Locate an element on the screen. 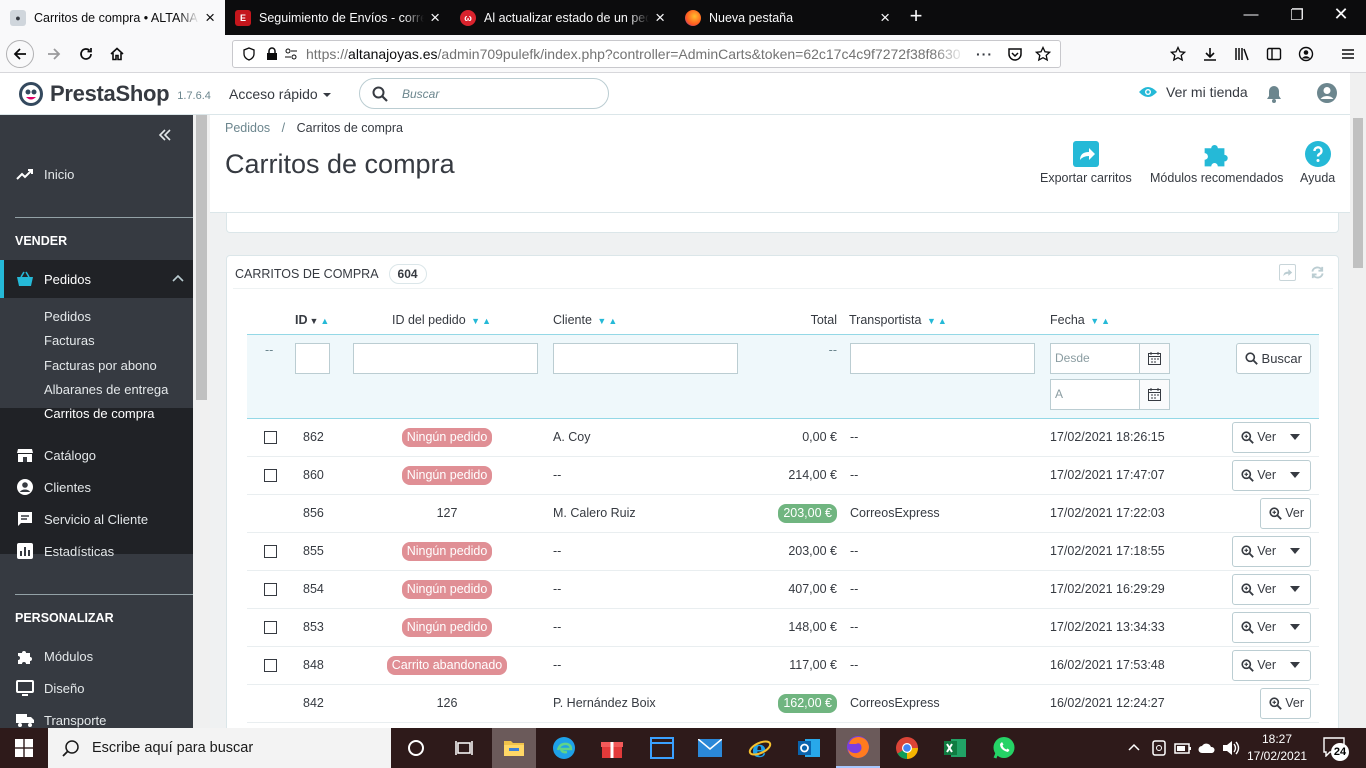  close-window-button: ✕ is located at coordinates (1341, 14).